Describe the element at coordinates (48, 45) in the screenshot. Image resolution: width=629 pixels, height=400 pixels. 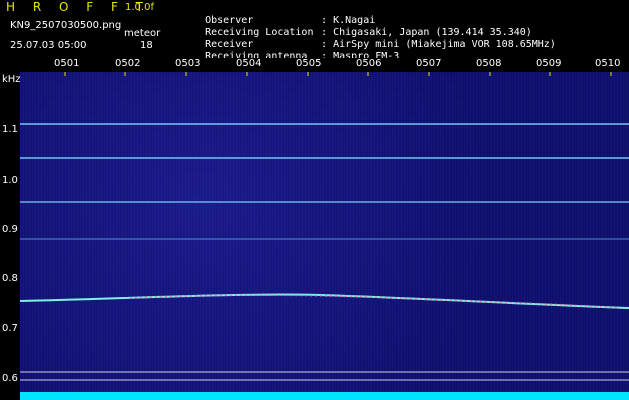
I see `timestamp: 25.07.03 05:00` at that location.